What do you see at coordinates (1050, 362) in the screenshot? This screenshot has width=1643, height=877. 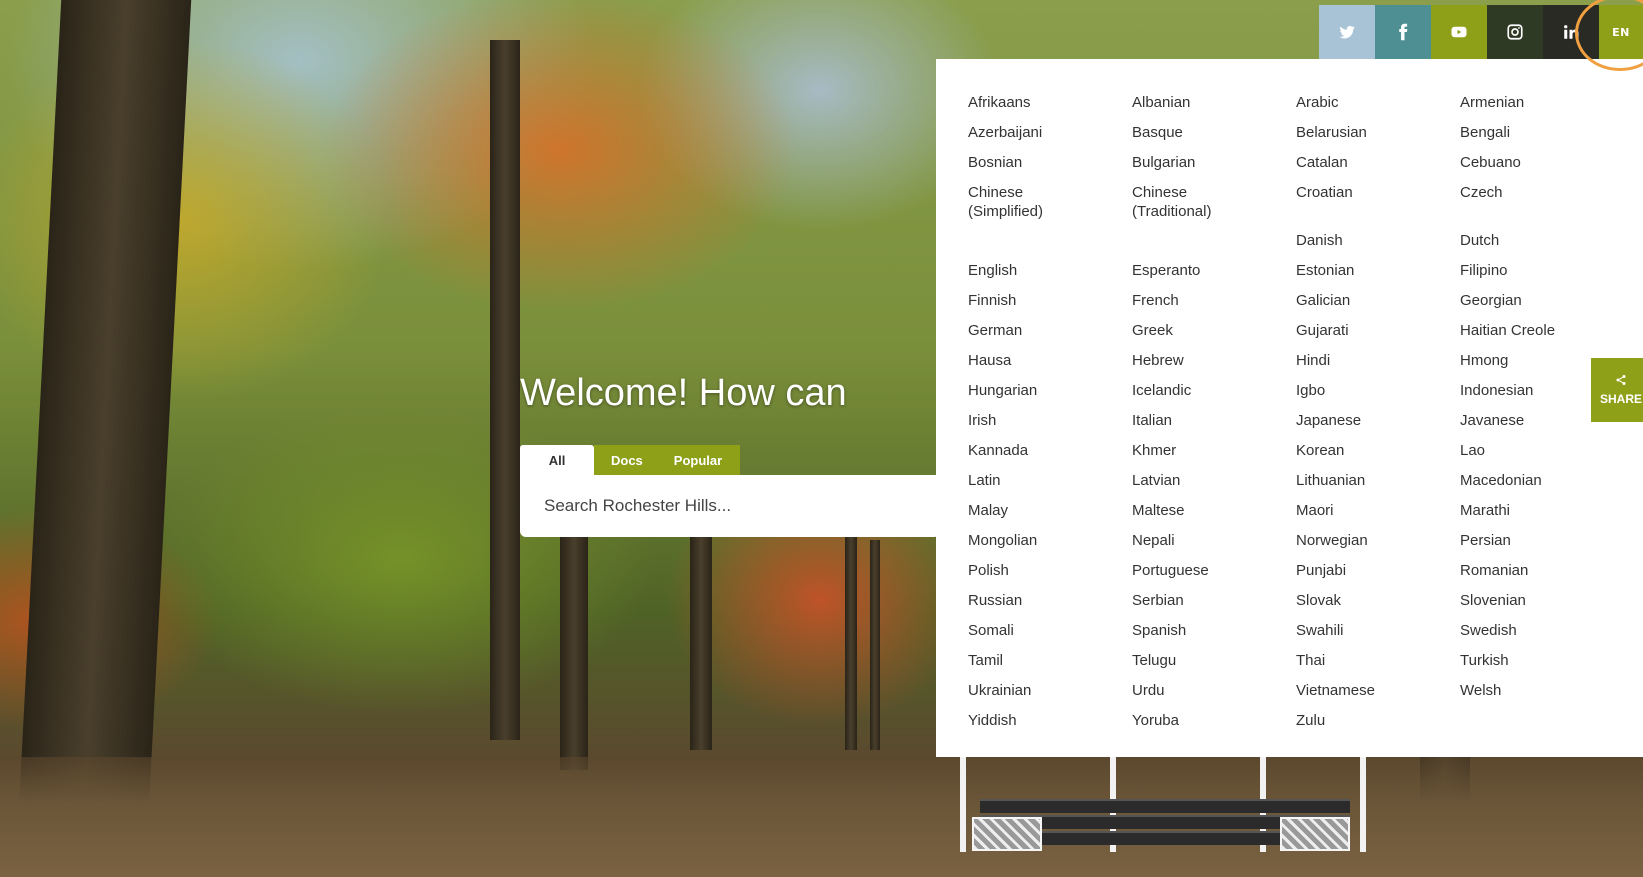 I see `language-option-hausa: Hausa` at bounding box center [1050, 362].